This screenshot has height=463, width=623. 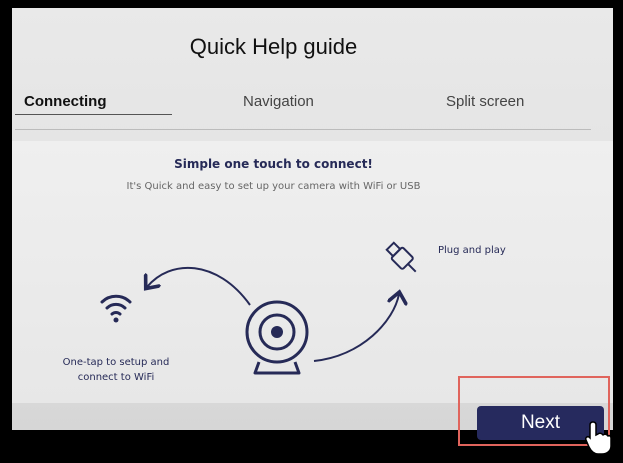 I want to click on wifi-caption-line1: One-tap to setup and, so click(x=116, y=362).